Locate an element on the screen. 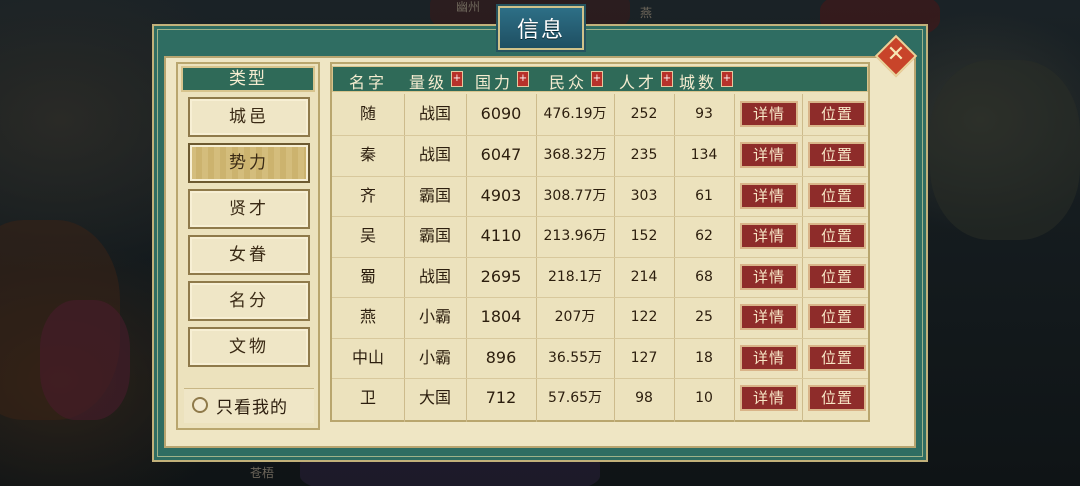 This screenshot has height=486, width=1080. only-mine-label: 只看我的 is located at coordinates (252, 408).